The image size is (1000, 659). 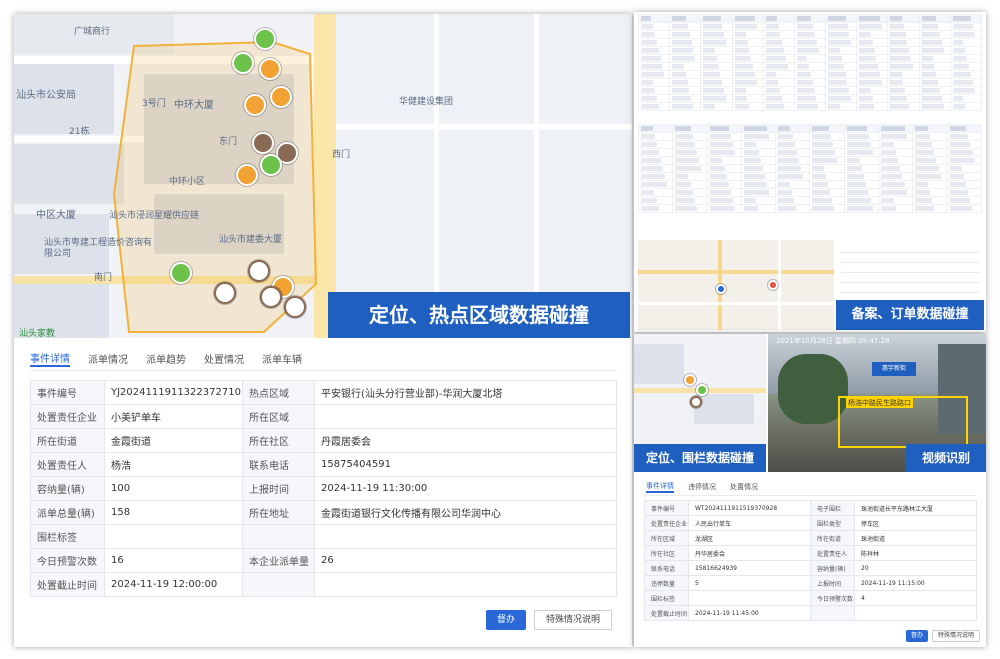 What do you see at coordinates (465, 560) in the screenshot?
I see `field-value: 26` at bounding box center [465, 560].